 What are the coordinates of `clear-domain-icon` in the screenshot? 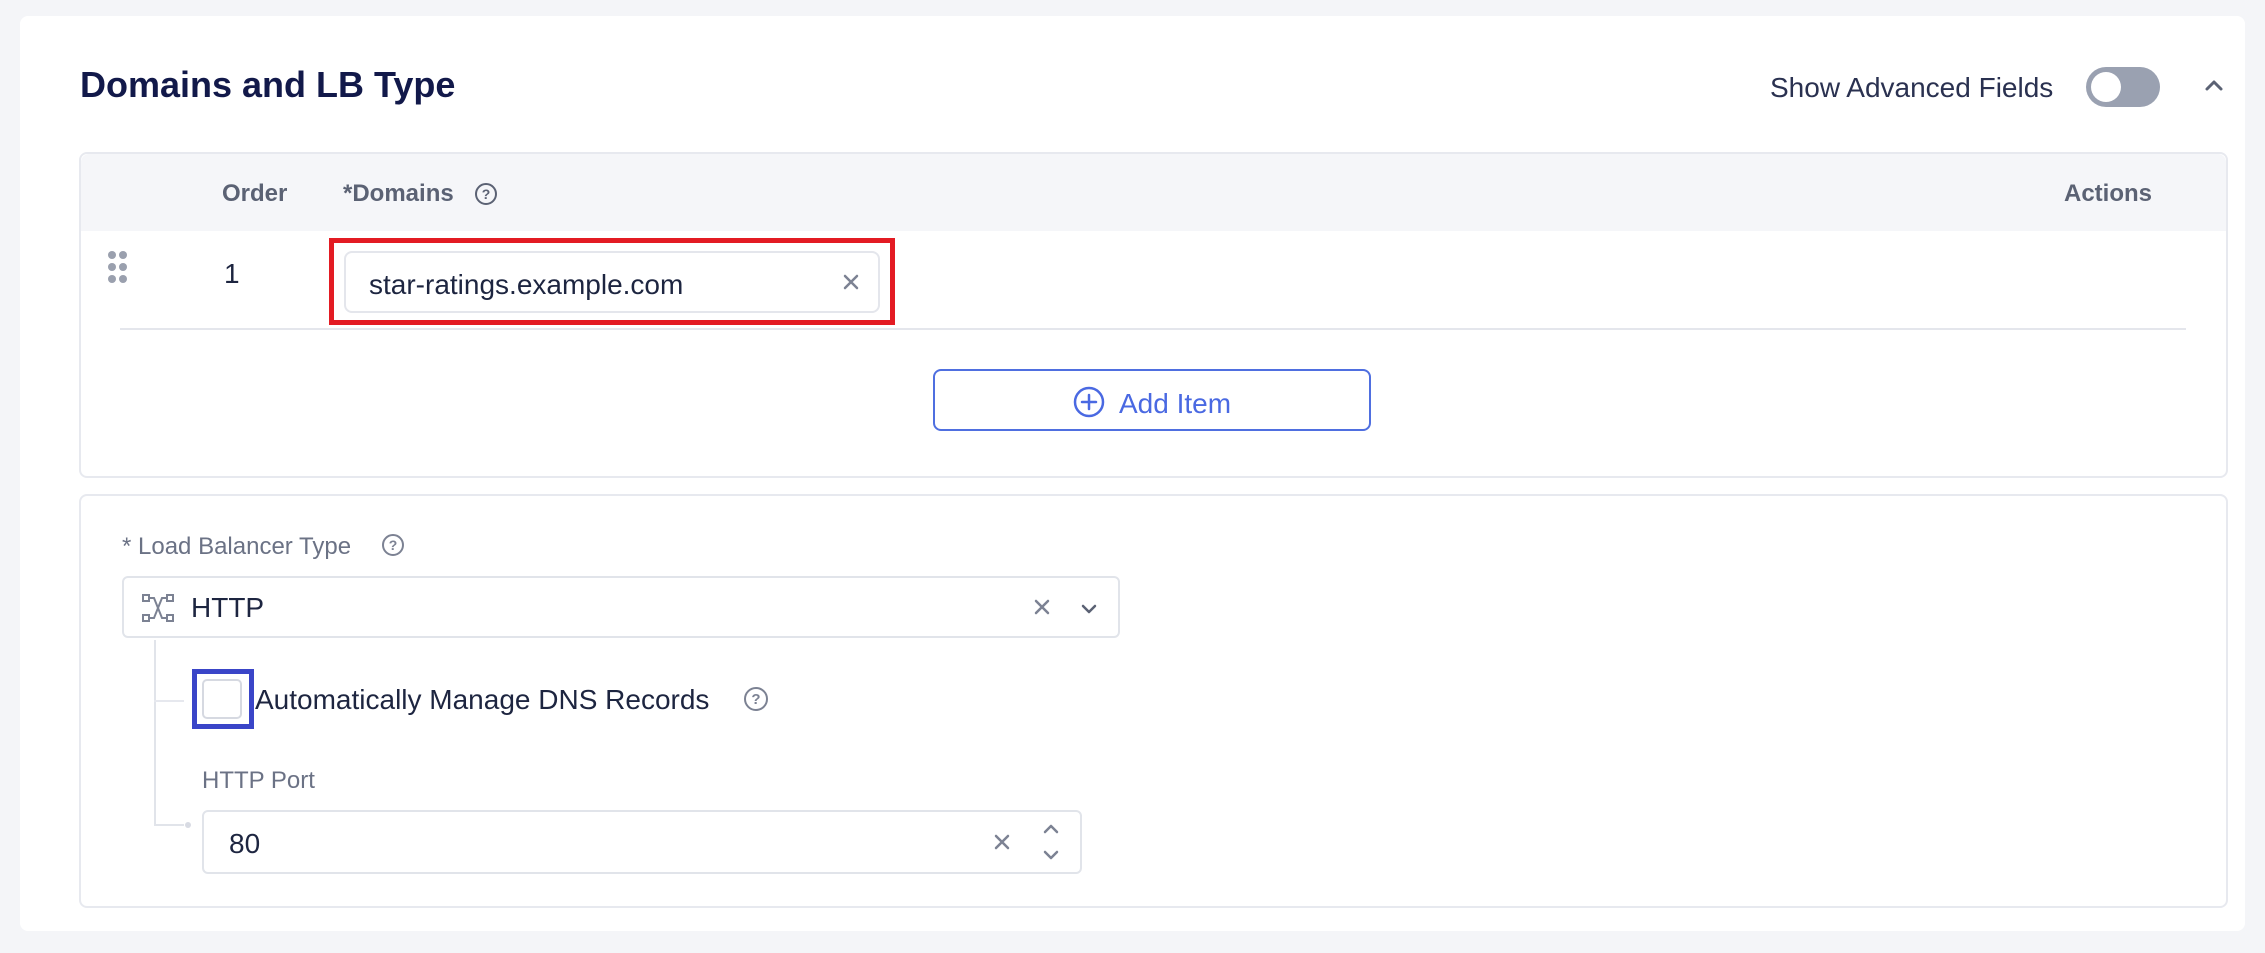 It's located at (851, 284).